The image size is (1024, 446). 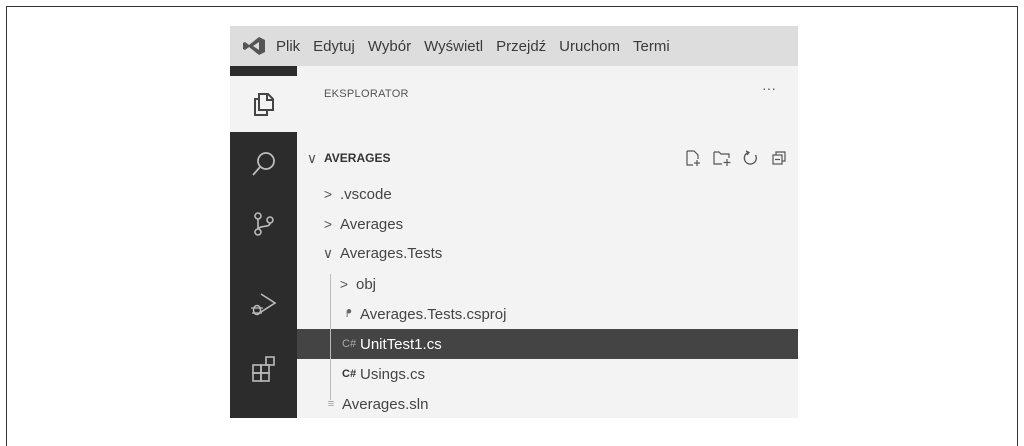 What do you see at coordinates (547, 374) in the screenshot?
I see `tree-item-usings: C# Usings.cs` at bounding box center [547, 374].